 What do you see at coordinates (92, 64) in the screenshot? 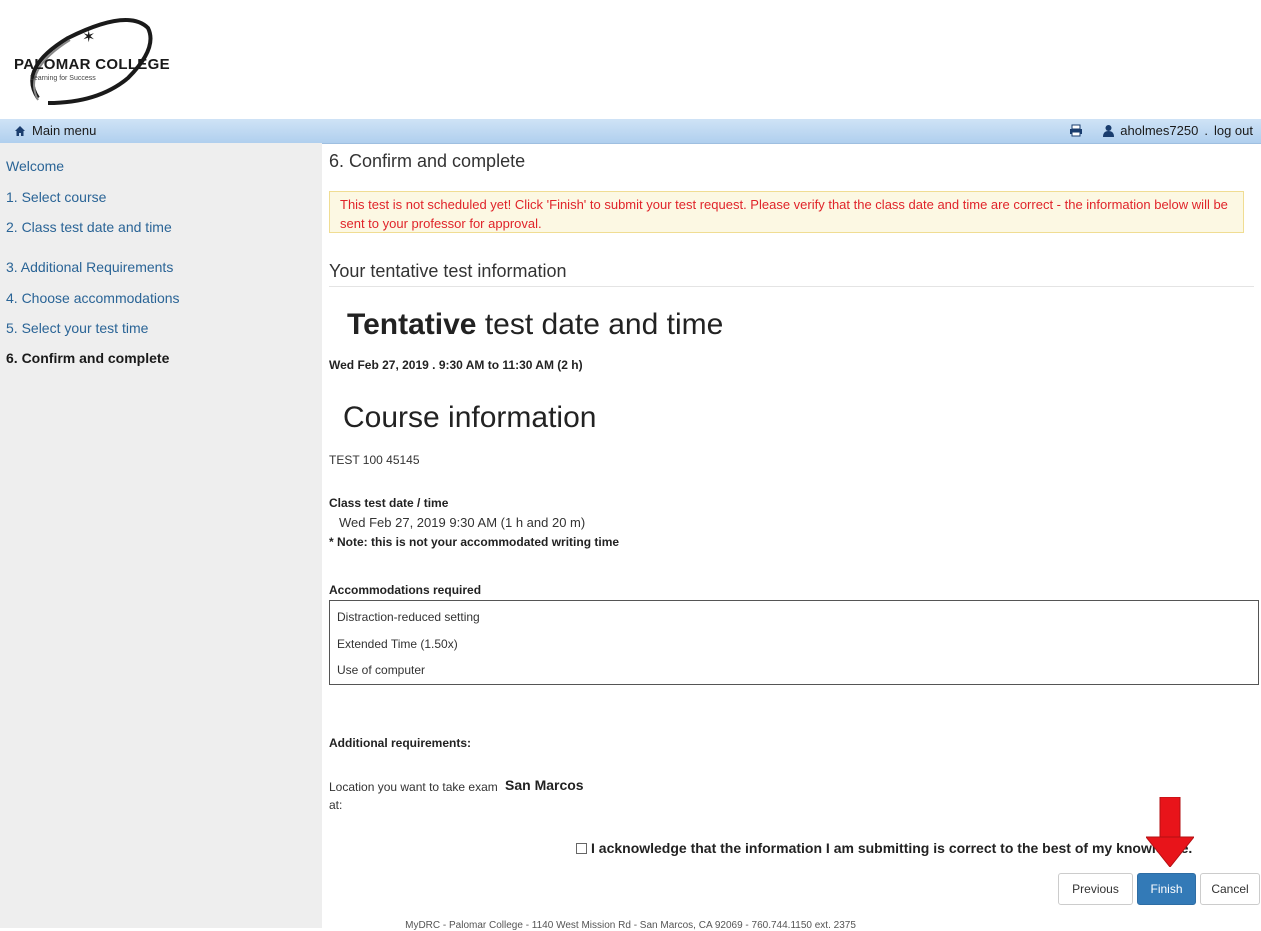
I see `logo-name: PALOMAR COLLEGE` at bounding box center [92, 64].